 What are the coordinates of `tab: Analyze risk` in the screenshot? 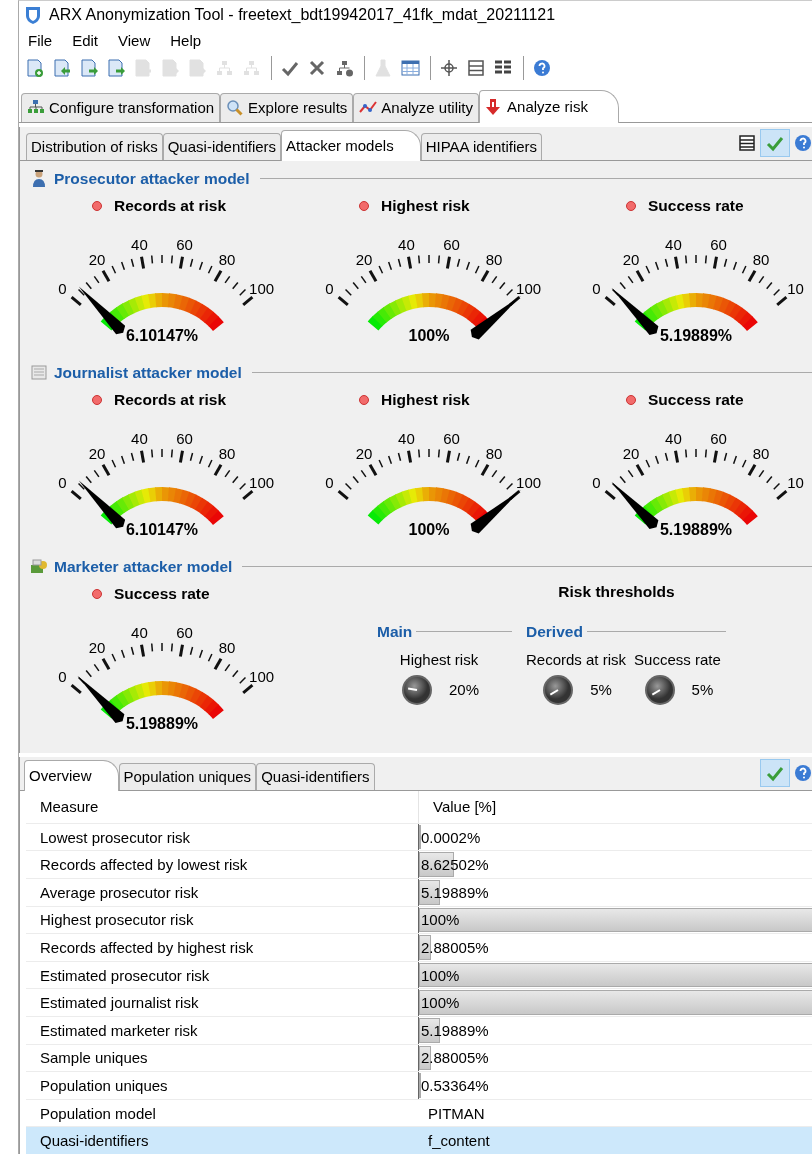 It's located at (549, 106).